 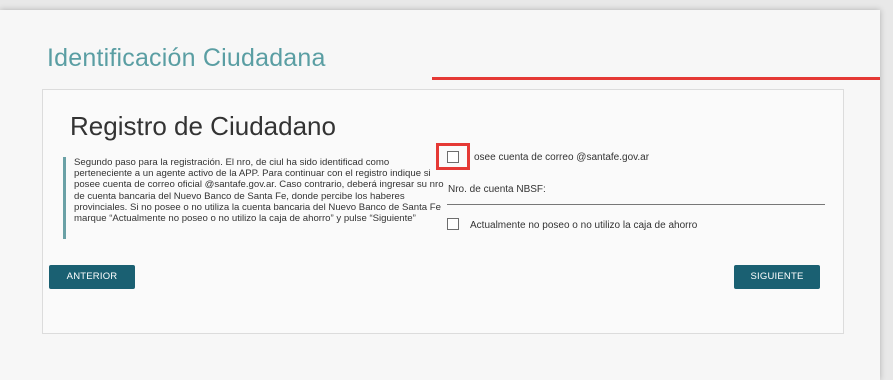 I want to click on email-checkbox, so click(x=453, y=157).